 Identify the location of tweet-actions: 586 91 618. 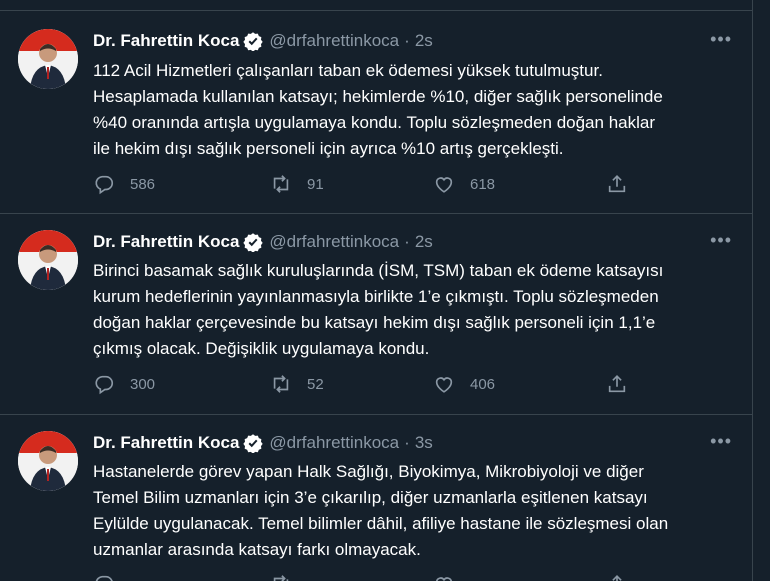
(373, 186).